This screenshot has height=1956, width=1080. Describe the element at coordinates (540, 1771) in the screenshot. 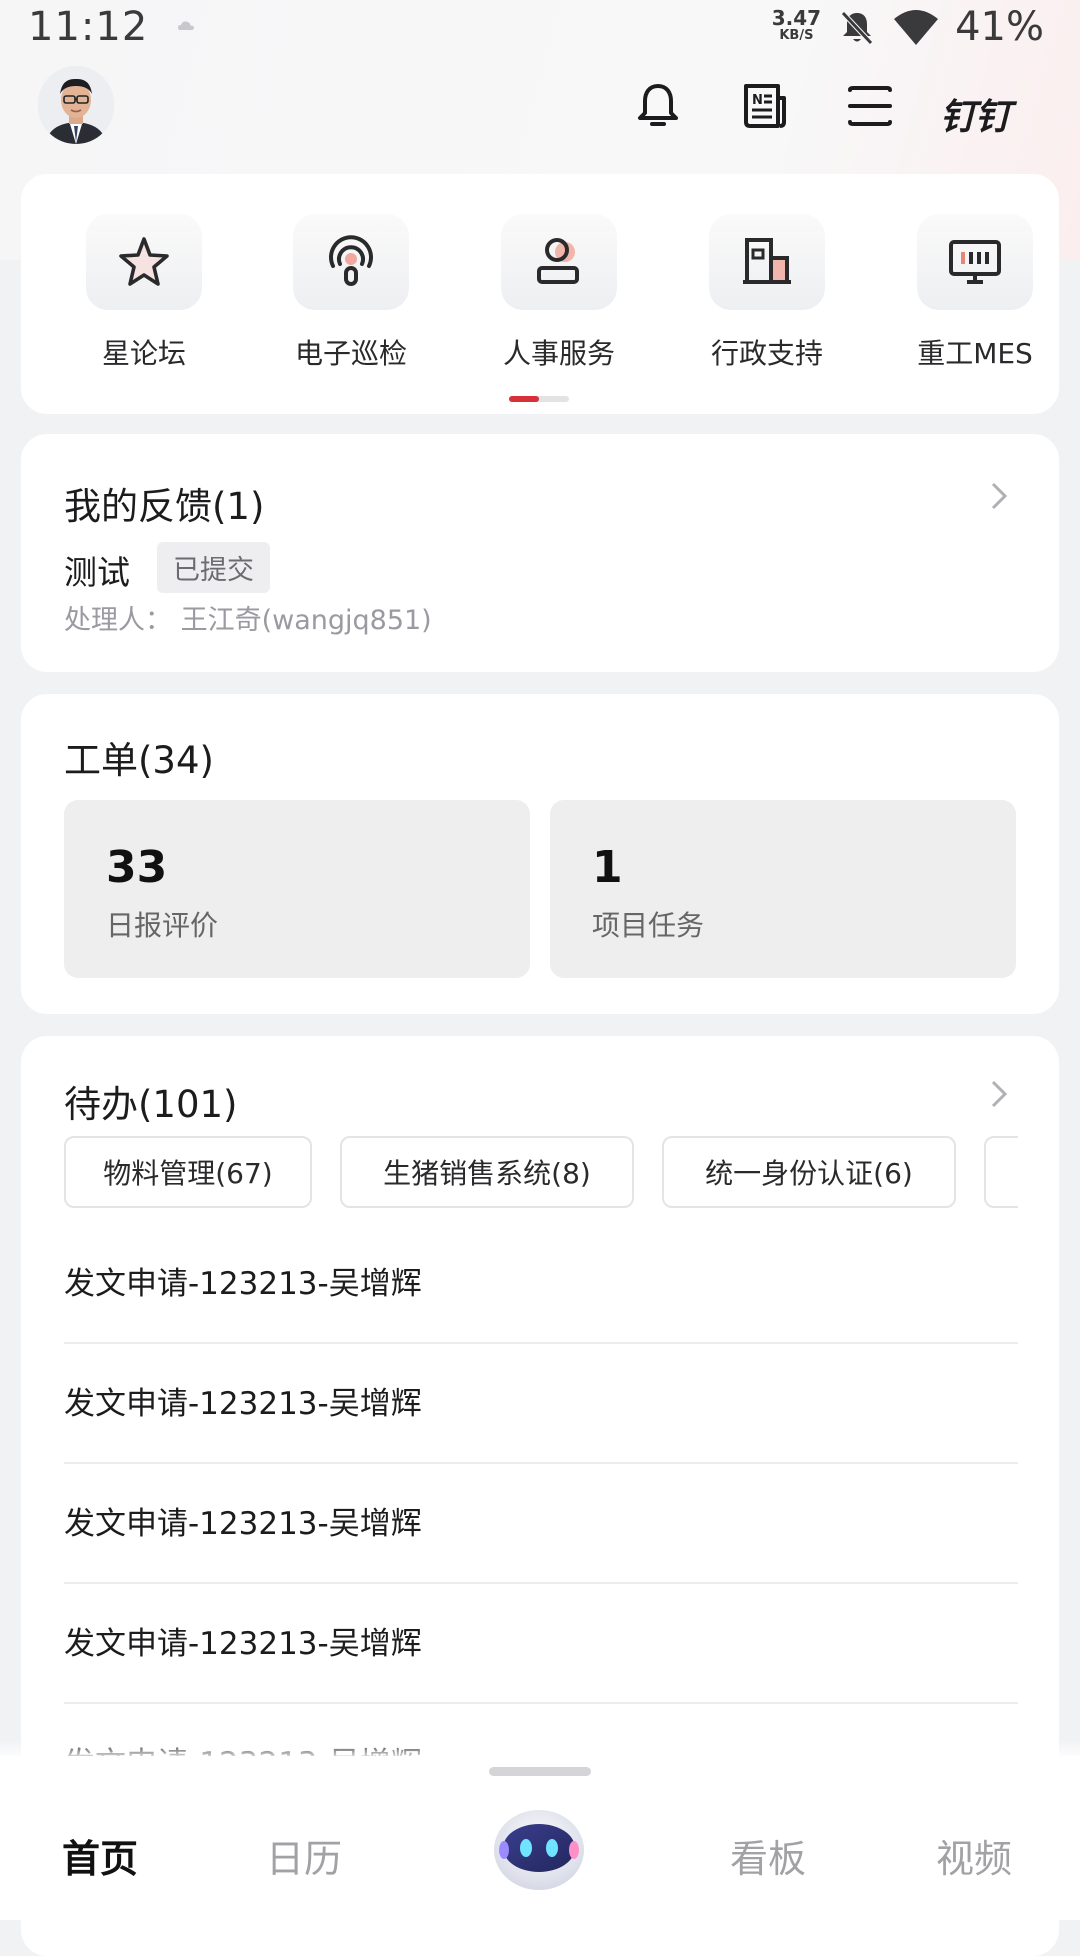

I see `sheet-drag-handle` at that location.